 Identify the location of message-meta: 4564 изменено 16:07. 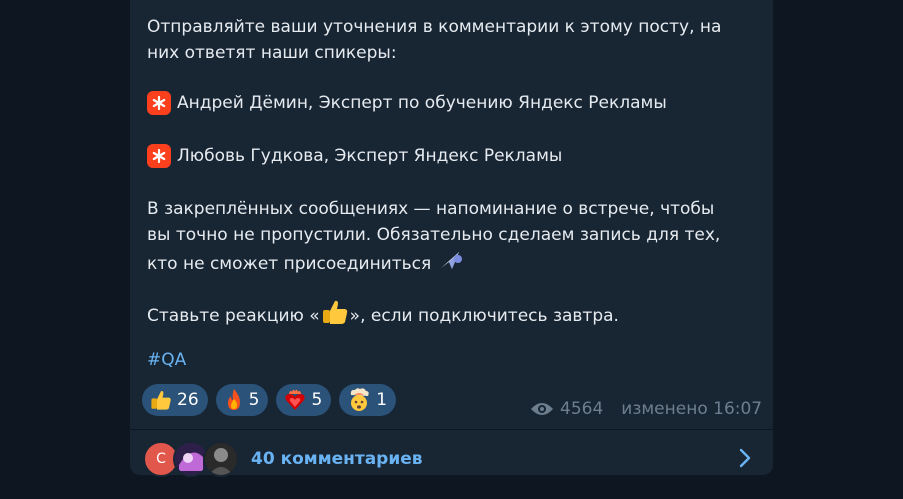
(646, 409).